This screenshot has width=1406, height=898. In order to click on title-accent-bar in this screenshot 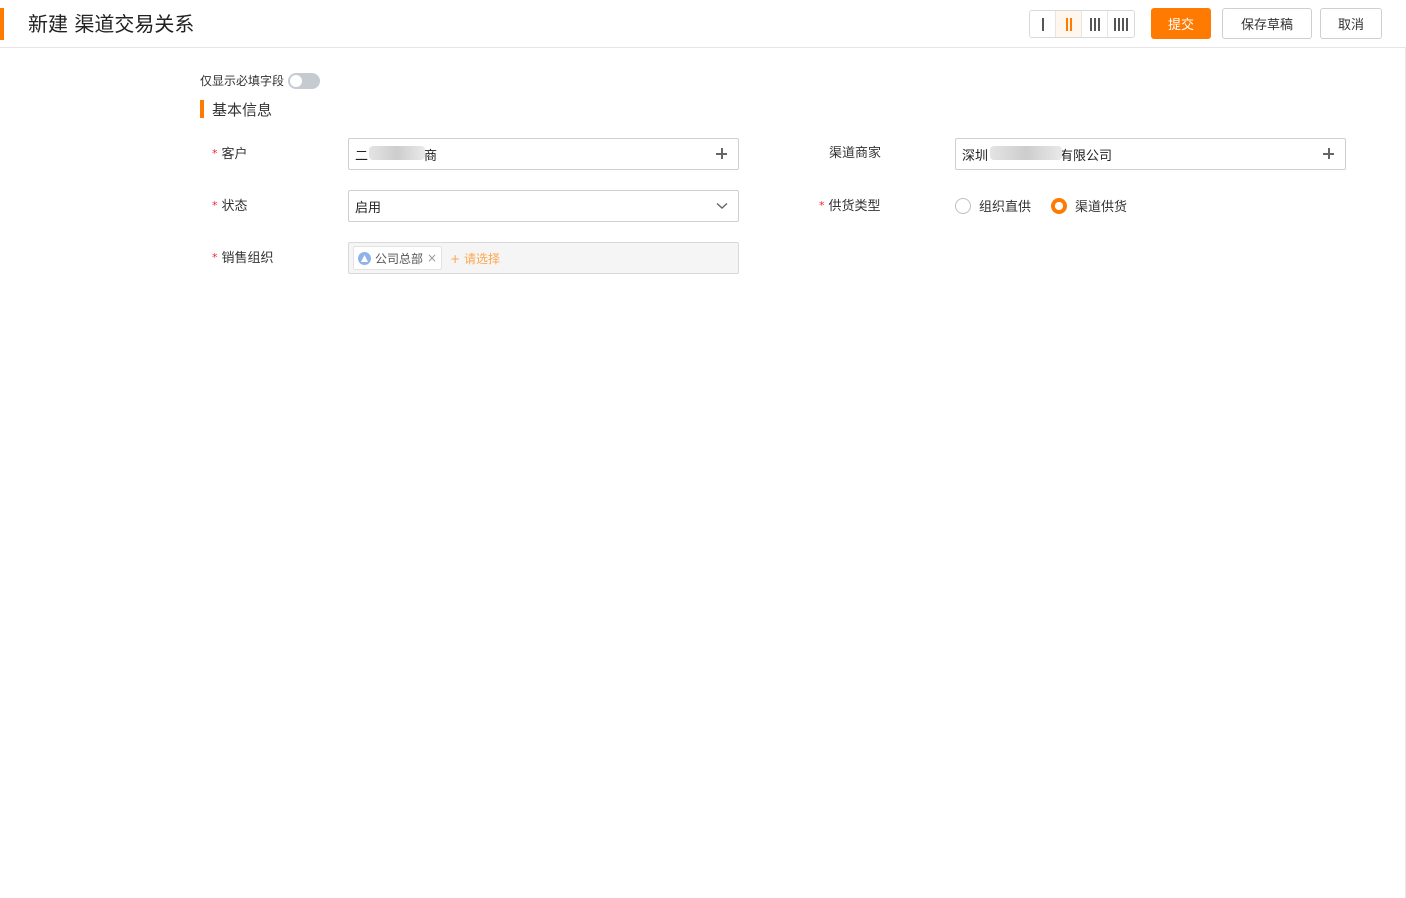, I will do `click(2, 24)`.